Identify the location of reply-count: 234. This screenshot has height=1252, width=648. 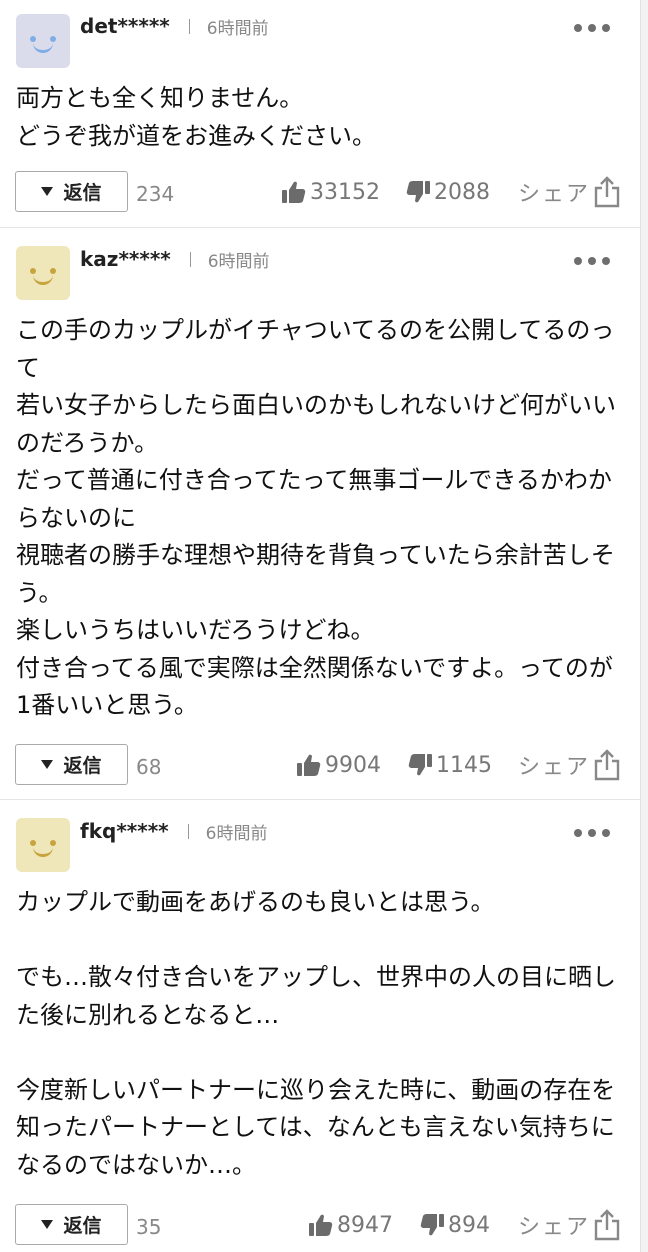
(155, 194).